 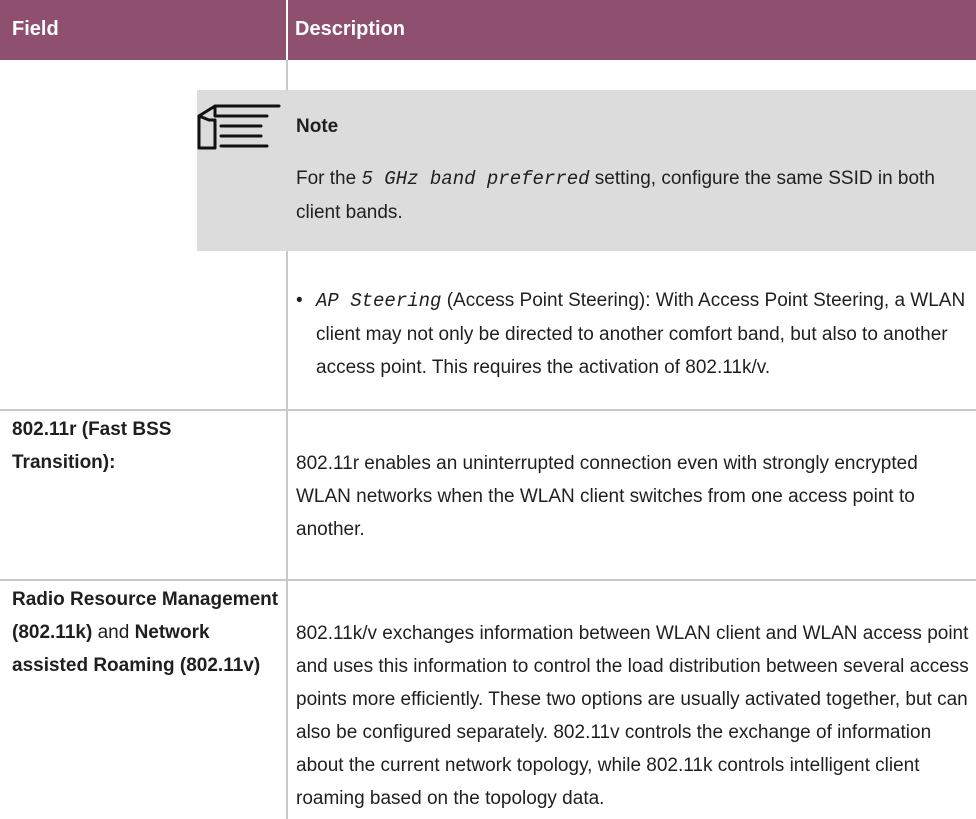 I want to click on pointing-hand-icon, so click(x=239, y=127).